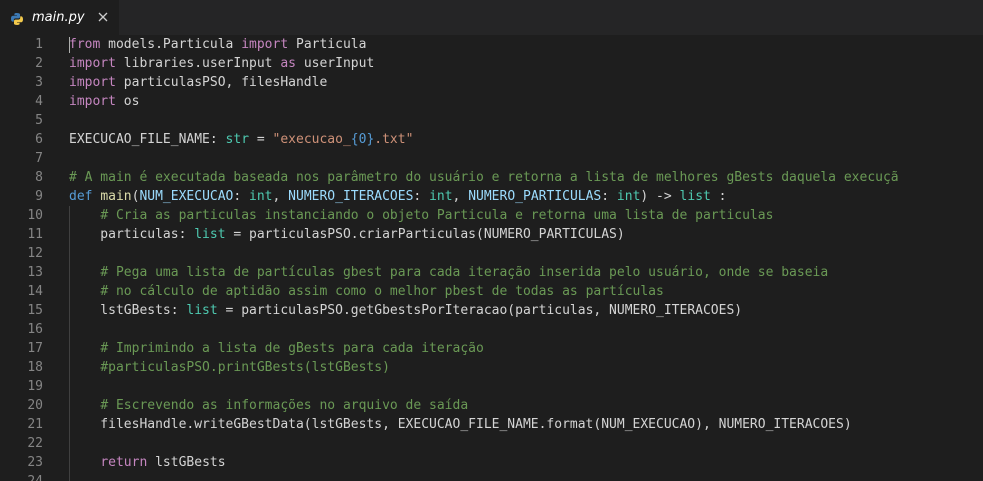 Image resolution: width=983 pixels, height=481 pixels. I want to click on text-cursor, so click(69, 45).